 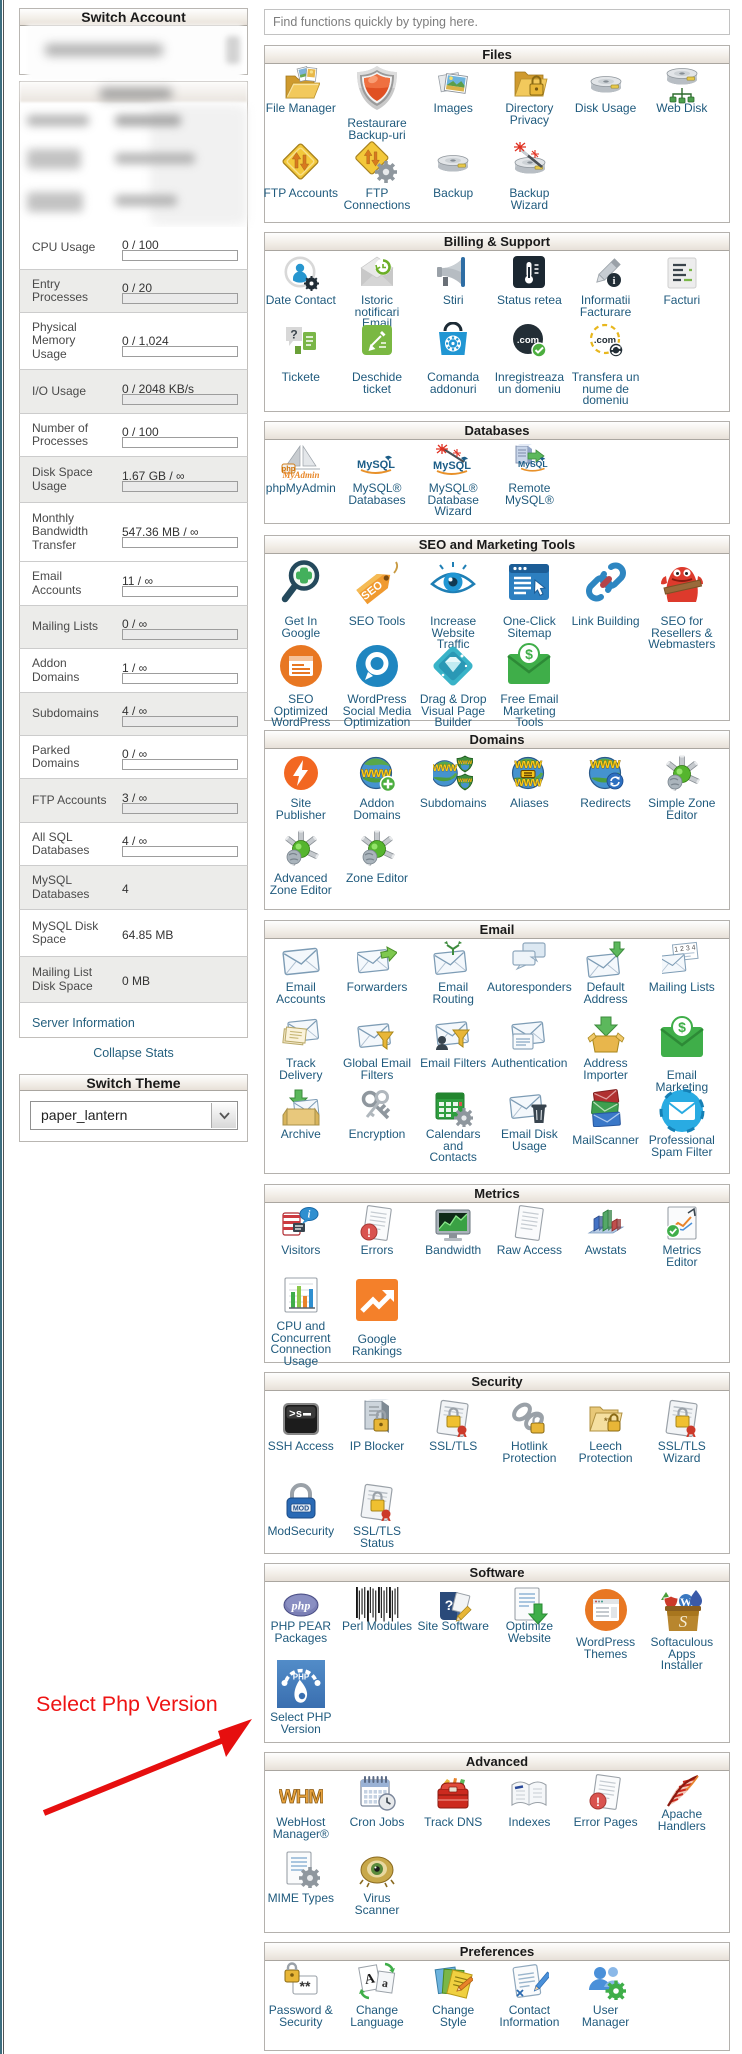 What do you see at coordinates (301, 1797) in the screenshot?
I see `svg-text: WHM` at bounding box center [301, 1797].